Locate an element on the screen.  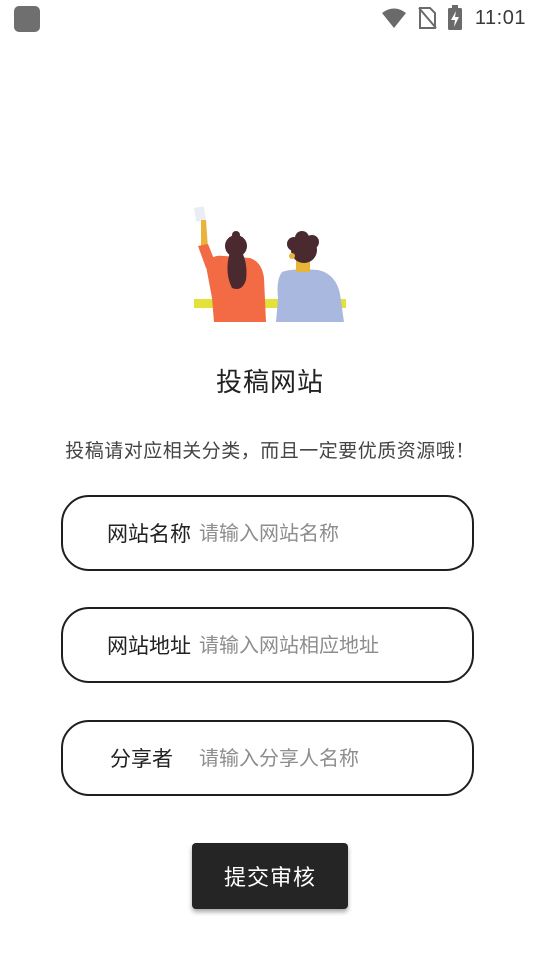
submit-review-button: 提交审核 is located at coordinates (270, 876).